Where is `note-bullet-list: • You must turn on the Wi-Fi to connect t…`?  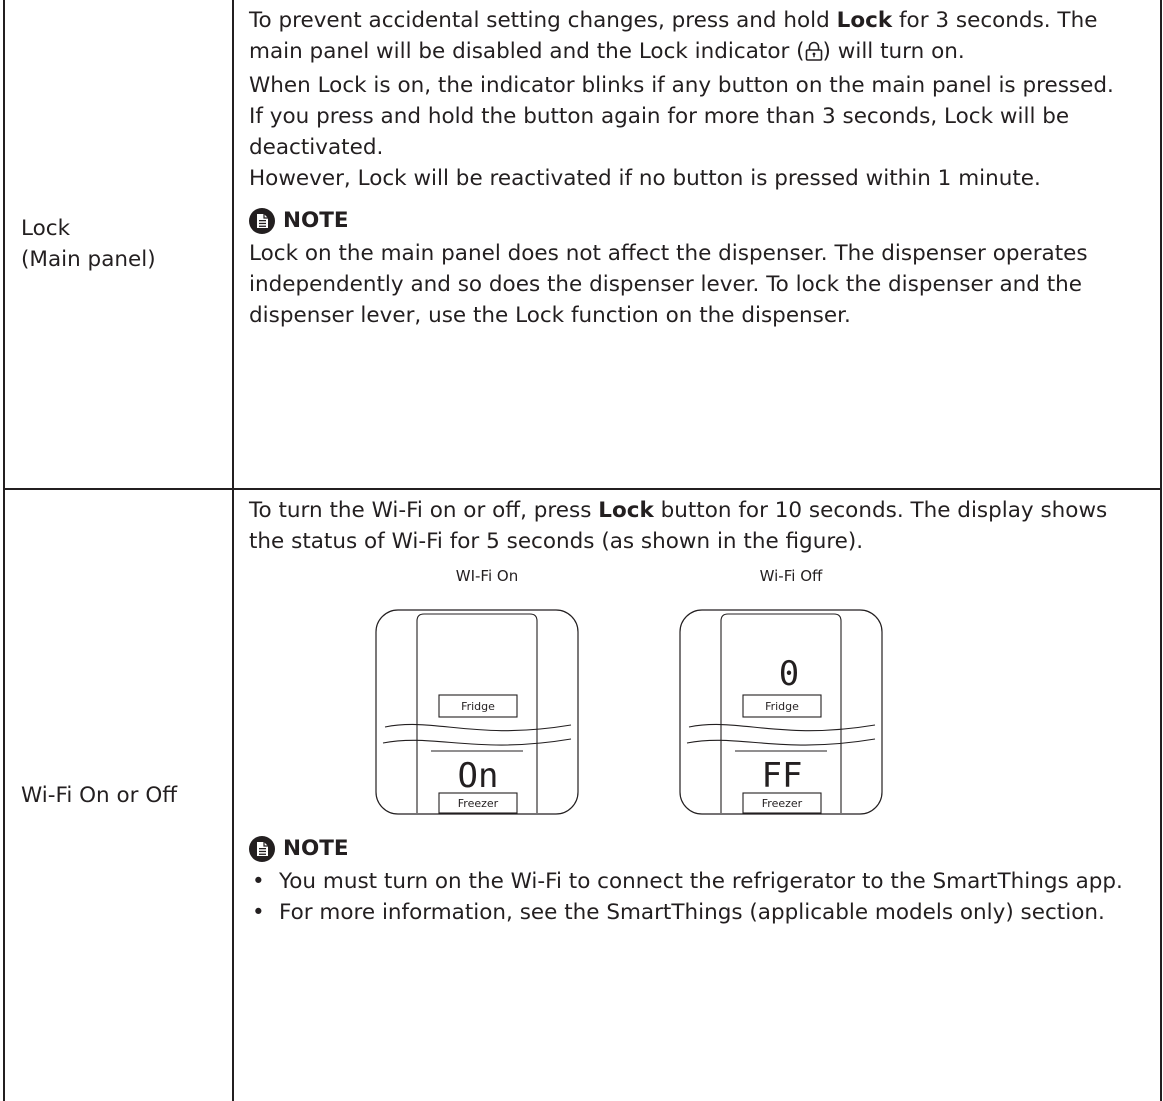 note-bullet-list: • You must turn on the Wi-Fi to connect t… is located at coordinates (695, 897).